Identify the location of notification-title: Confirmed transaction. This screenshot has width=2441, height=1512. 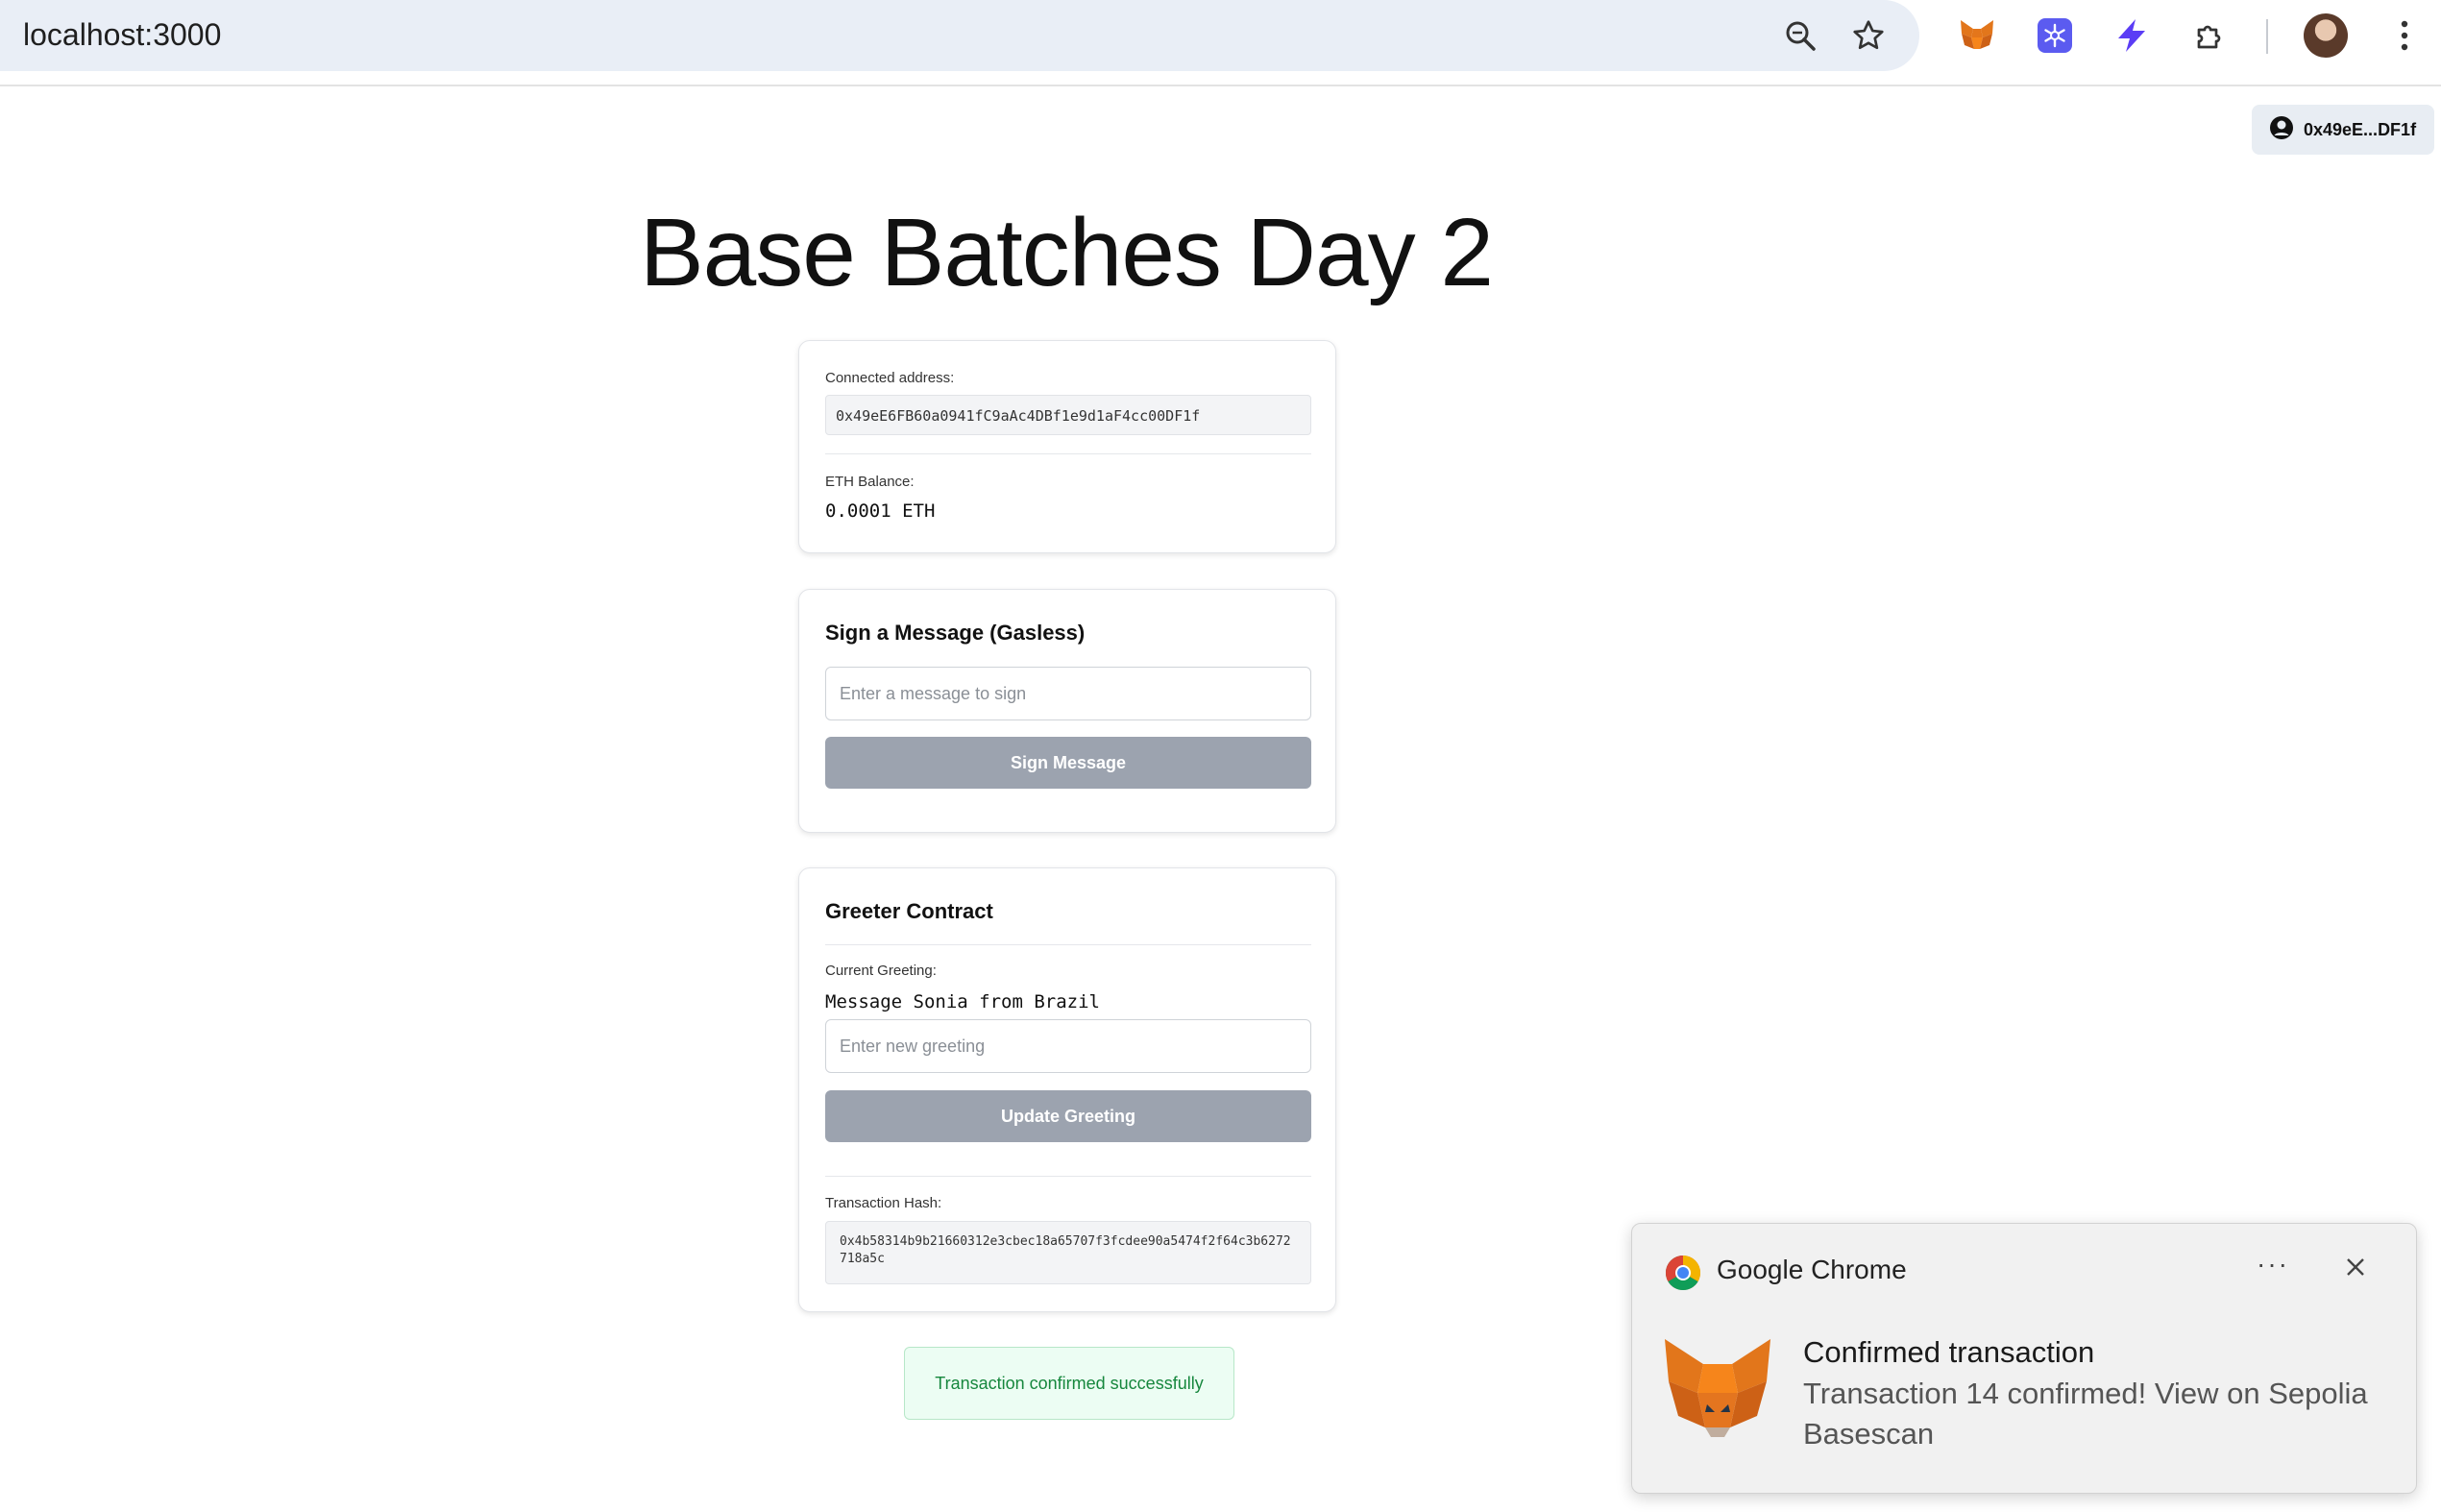
(1949, 1352).